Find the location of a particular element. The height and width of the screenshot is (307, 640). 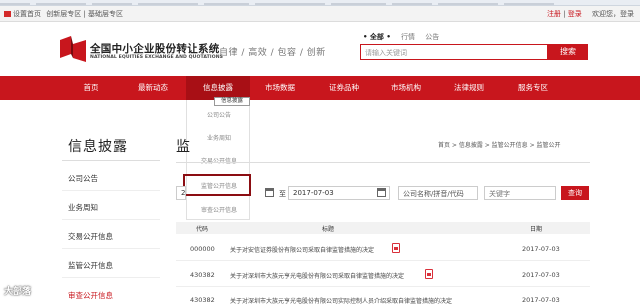

search-scope: • 全部 • 行情 公告 is located at coordinates (405, 37).